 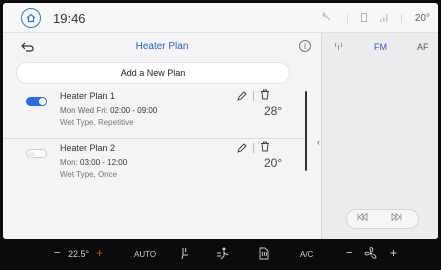 I want to click on panel-collapse-handle: ‹, so click(x=318, y=142).